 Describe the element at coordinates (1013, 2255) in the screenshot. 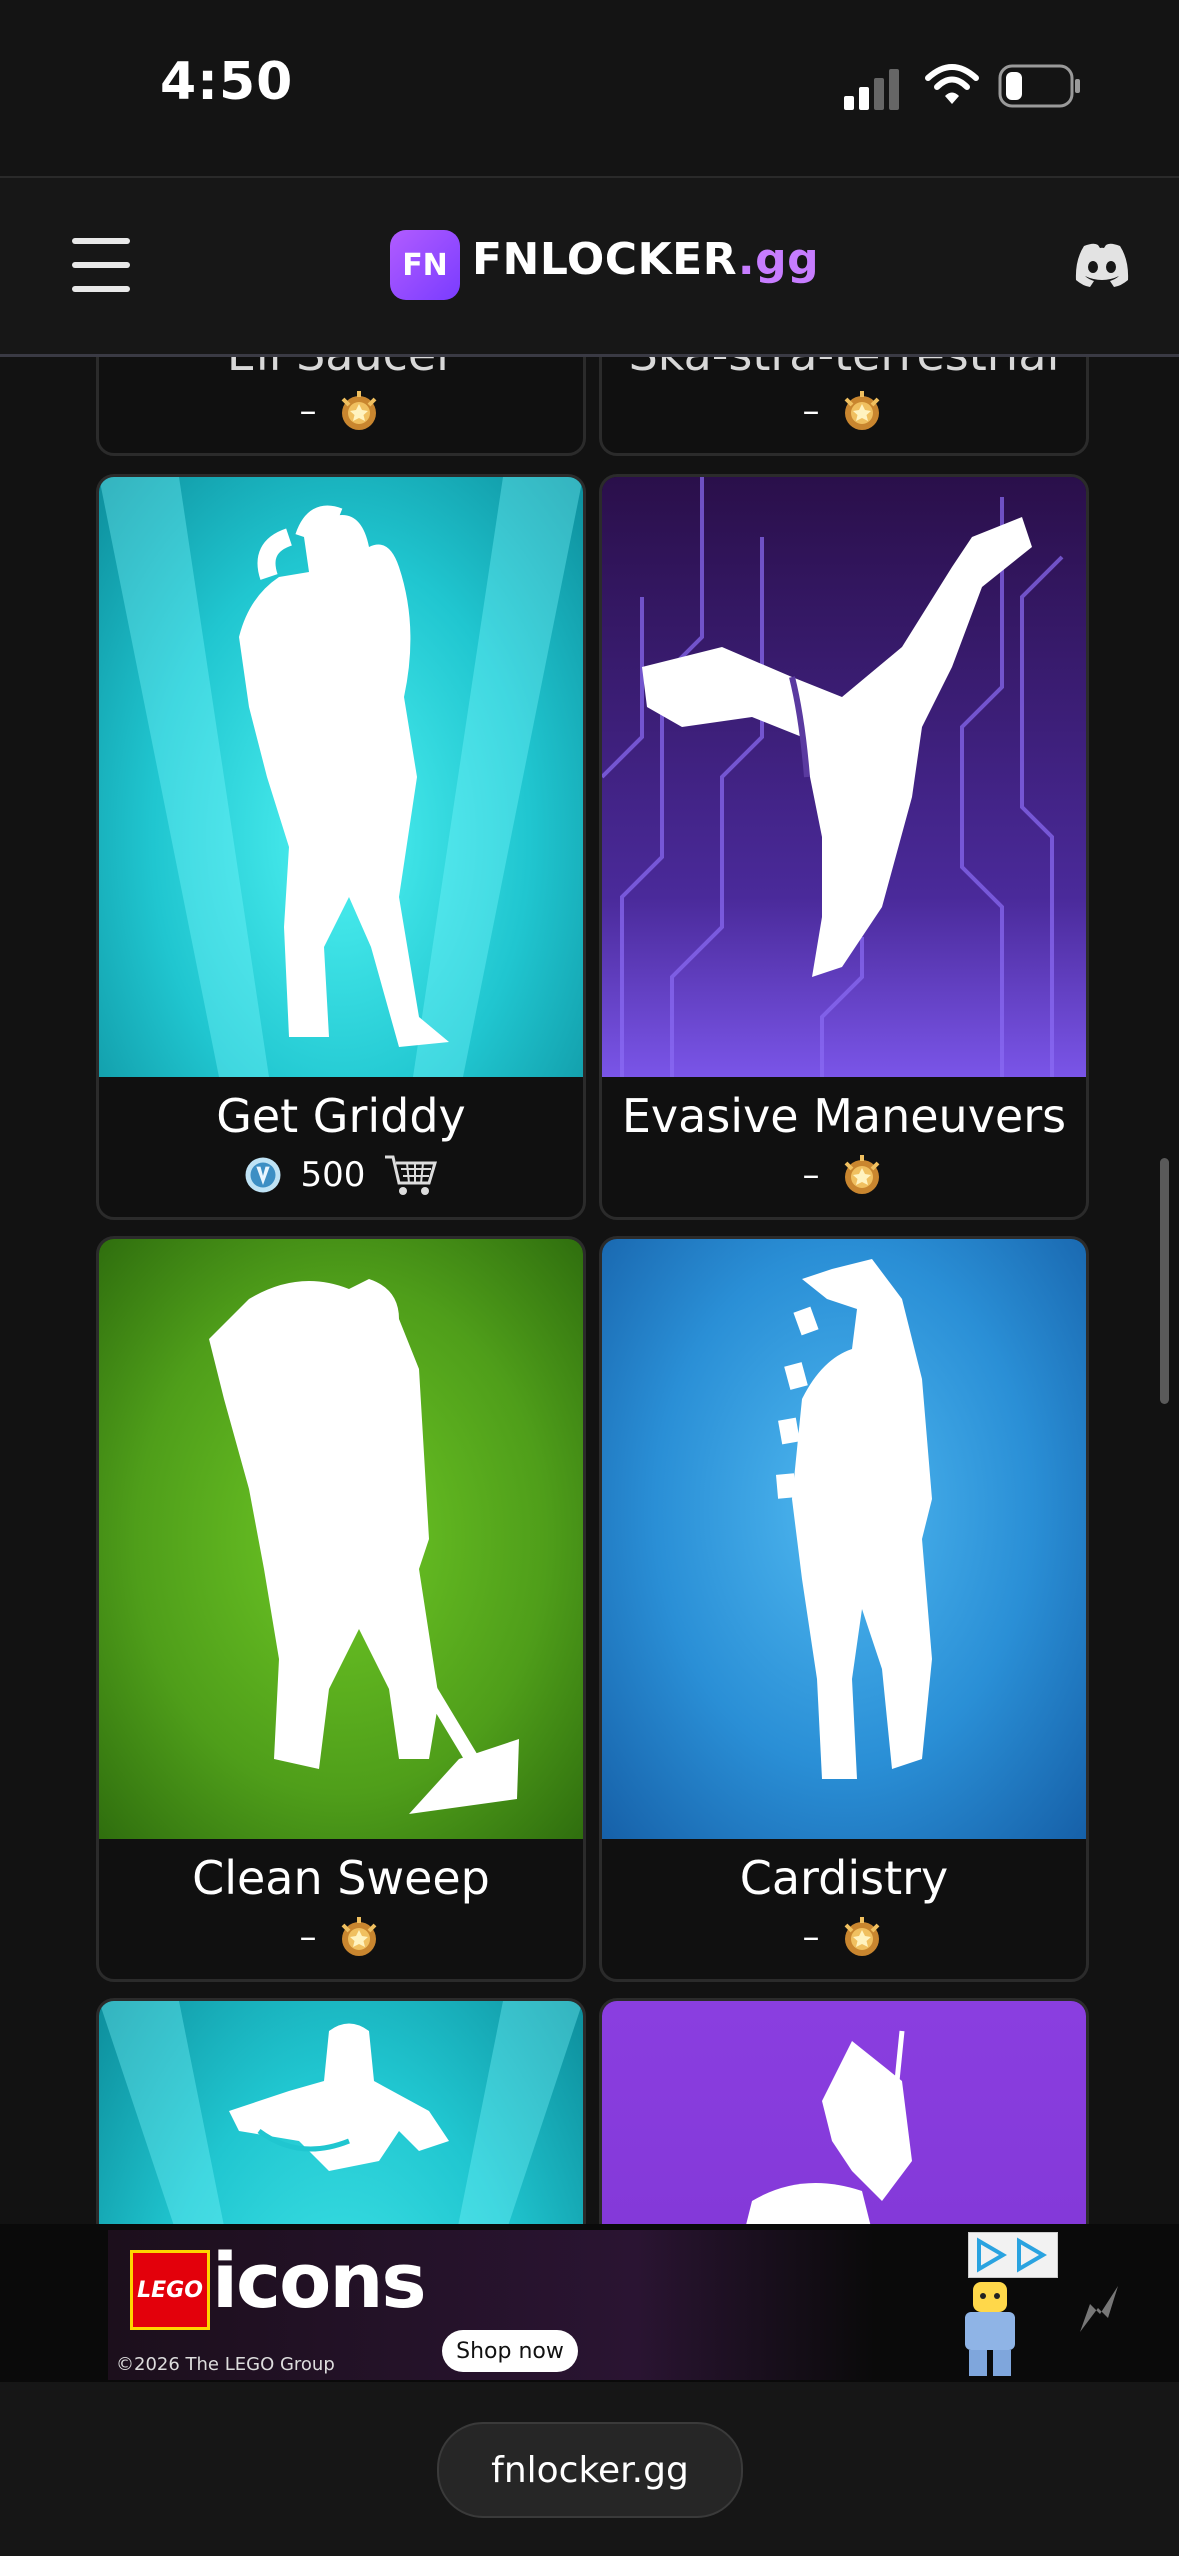

I see `adchoices-icon` at that location.